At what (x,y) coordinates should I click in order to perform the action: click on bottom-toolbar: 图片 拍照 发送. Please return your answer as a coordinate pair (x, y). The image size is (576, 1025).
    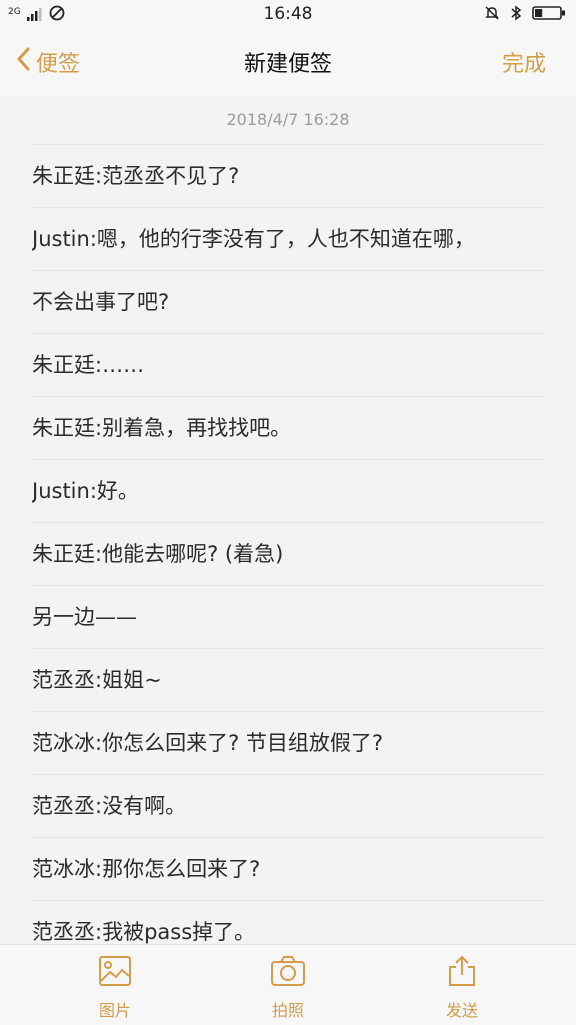
    Looking at the image, I should click on (288, 984).